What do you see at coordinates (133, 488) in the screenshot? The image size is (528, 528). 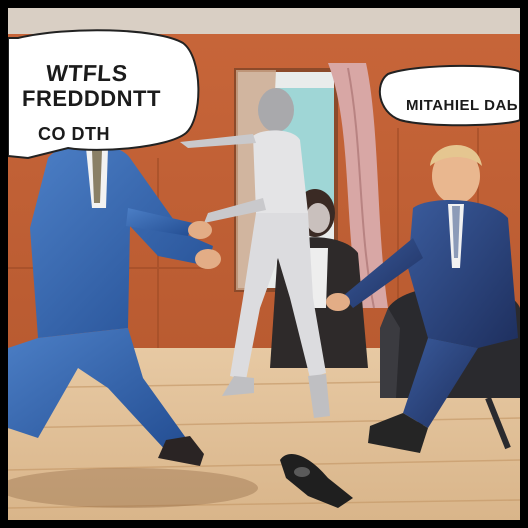 I see `floor-shadow` at bounding box center [133, 488].